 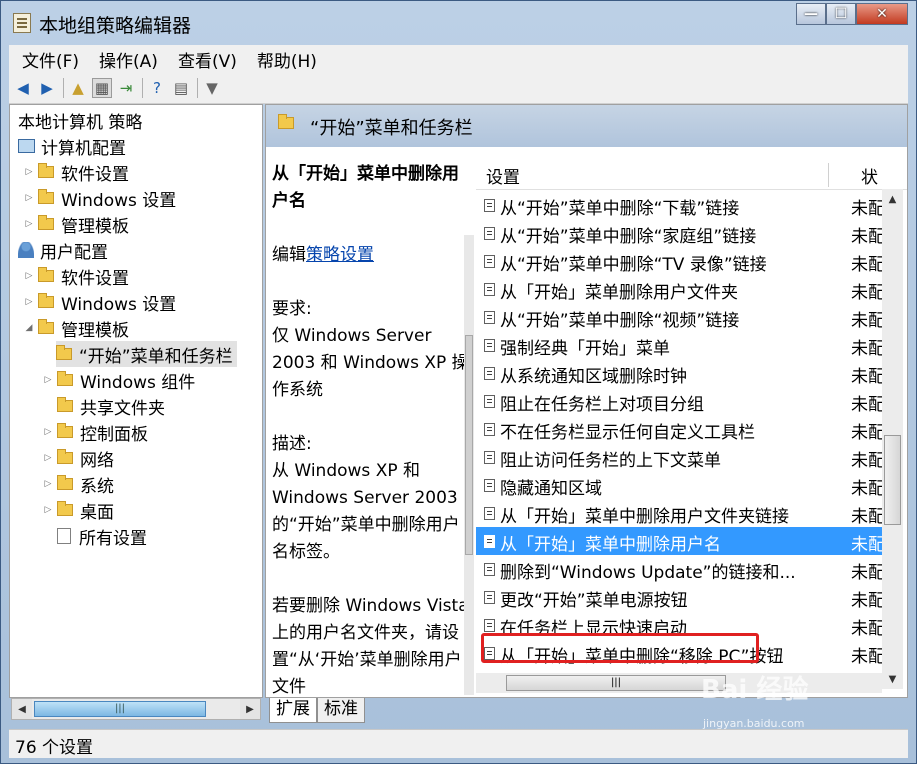 What do you see at coordinates (627, 433) in the screenshot?
I see `setting-name: 不在任务栏显示任何自定义工具栏` at bounding box center [627, 433].